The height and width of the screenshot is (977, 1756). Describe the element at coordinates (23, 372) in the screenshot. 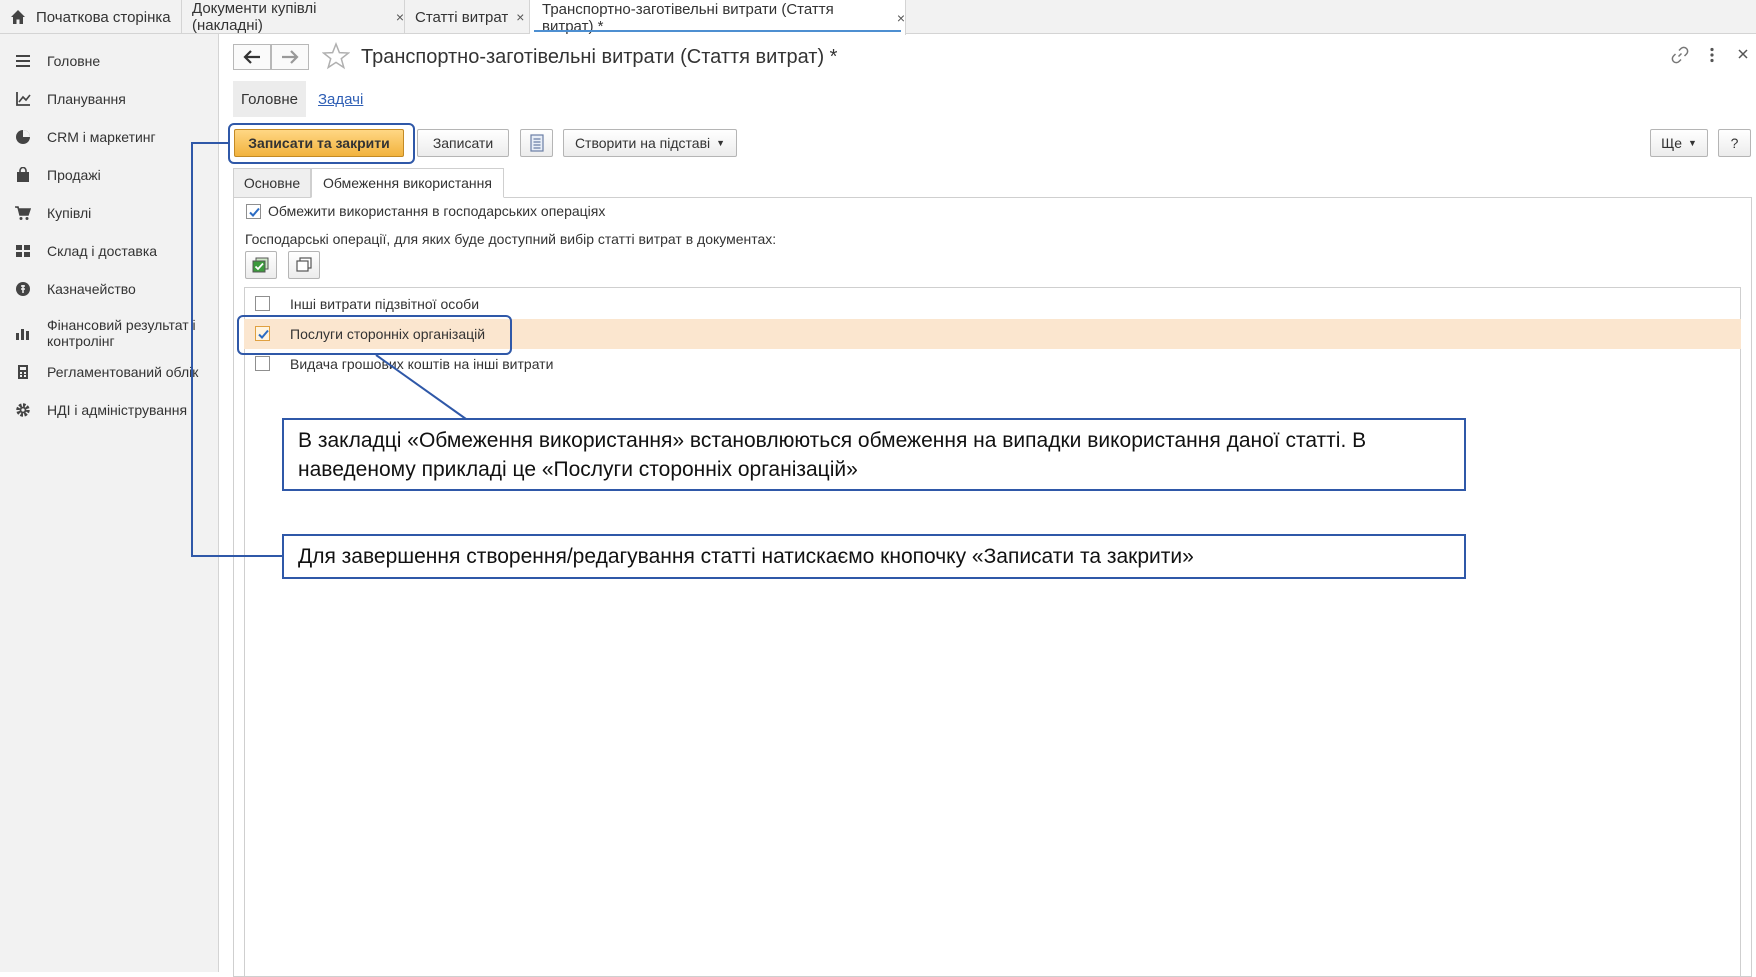

I see `calculator-icon` at that location.